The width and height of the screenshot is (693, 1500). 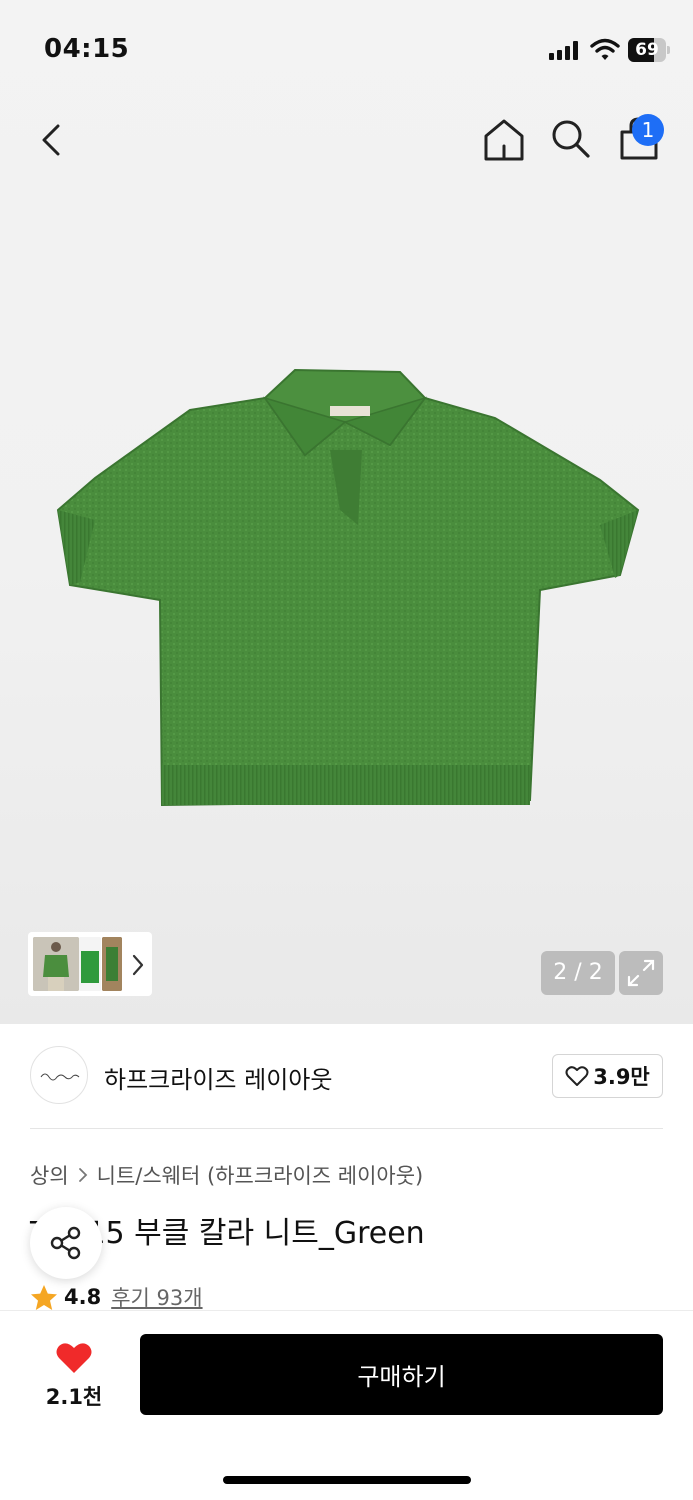 I want to click on breadcrumb-subcategory: 니트/스웨터 (하프크라이즈 레이아웃), so click(x=260, y=1175).